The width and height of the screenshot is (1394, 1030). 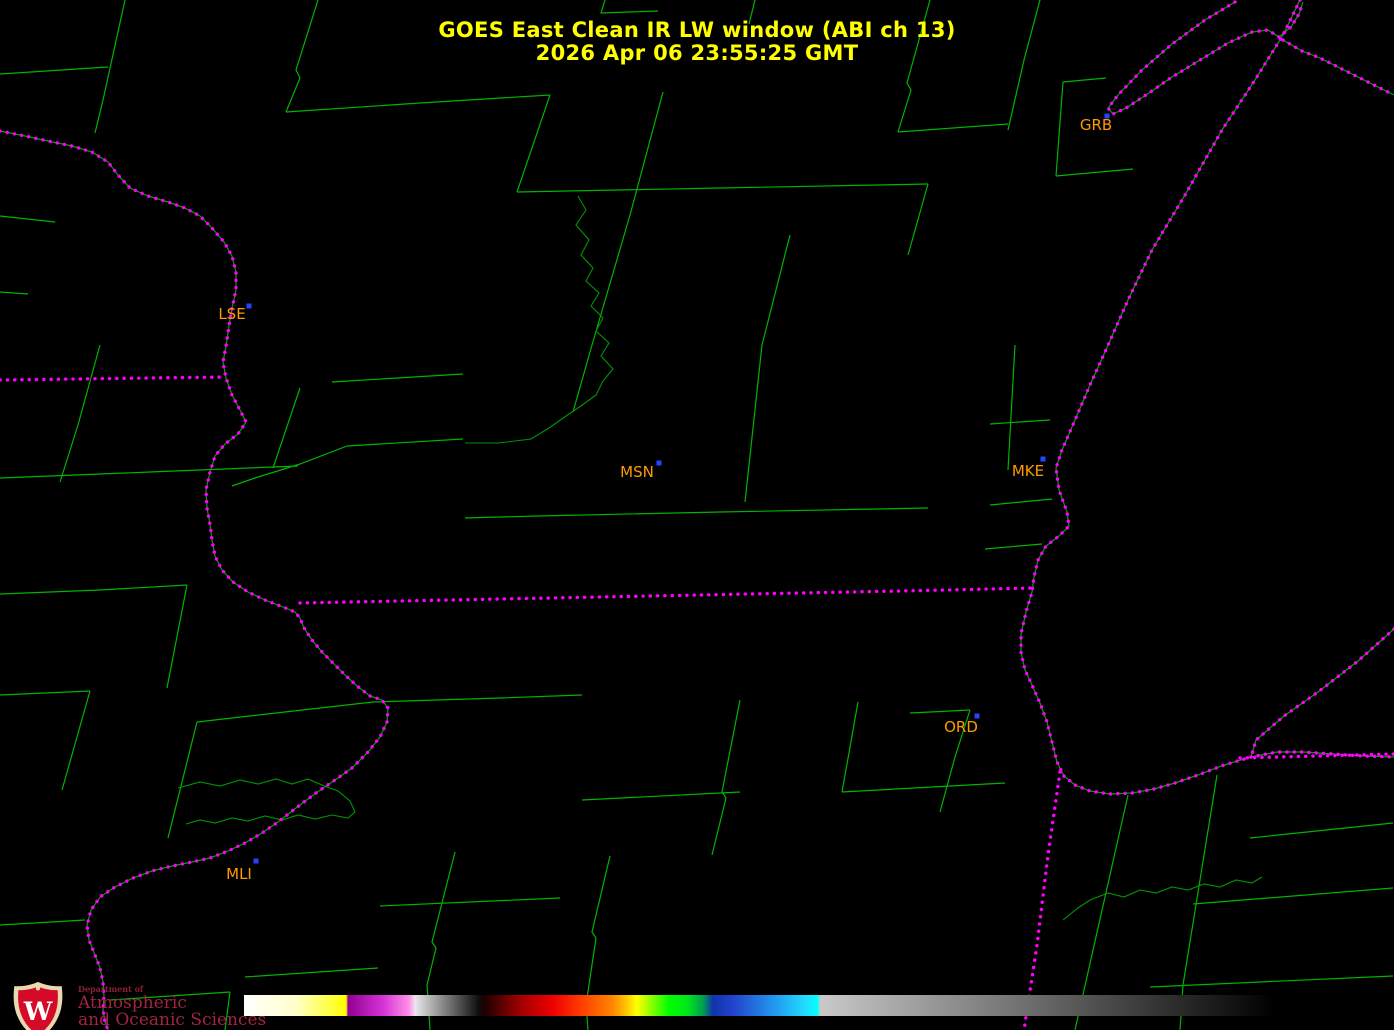 I want to click on station-label: MLI, so click(x=239, y=874).